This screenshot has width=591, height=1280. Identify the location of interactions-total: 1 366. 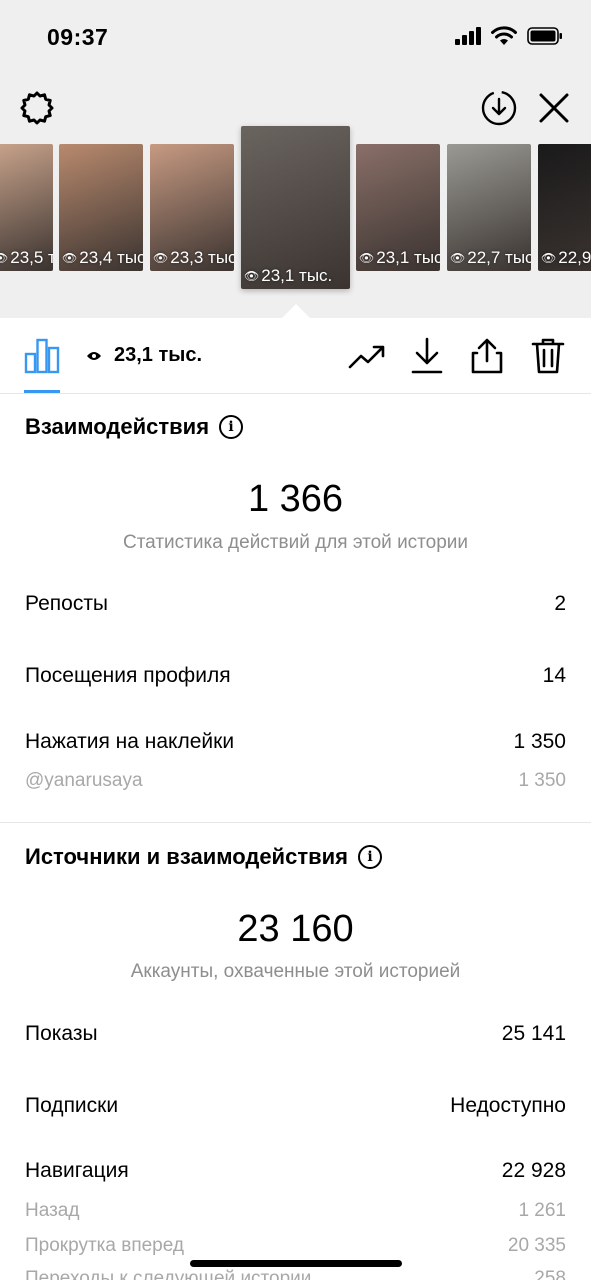
(295, 499).